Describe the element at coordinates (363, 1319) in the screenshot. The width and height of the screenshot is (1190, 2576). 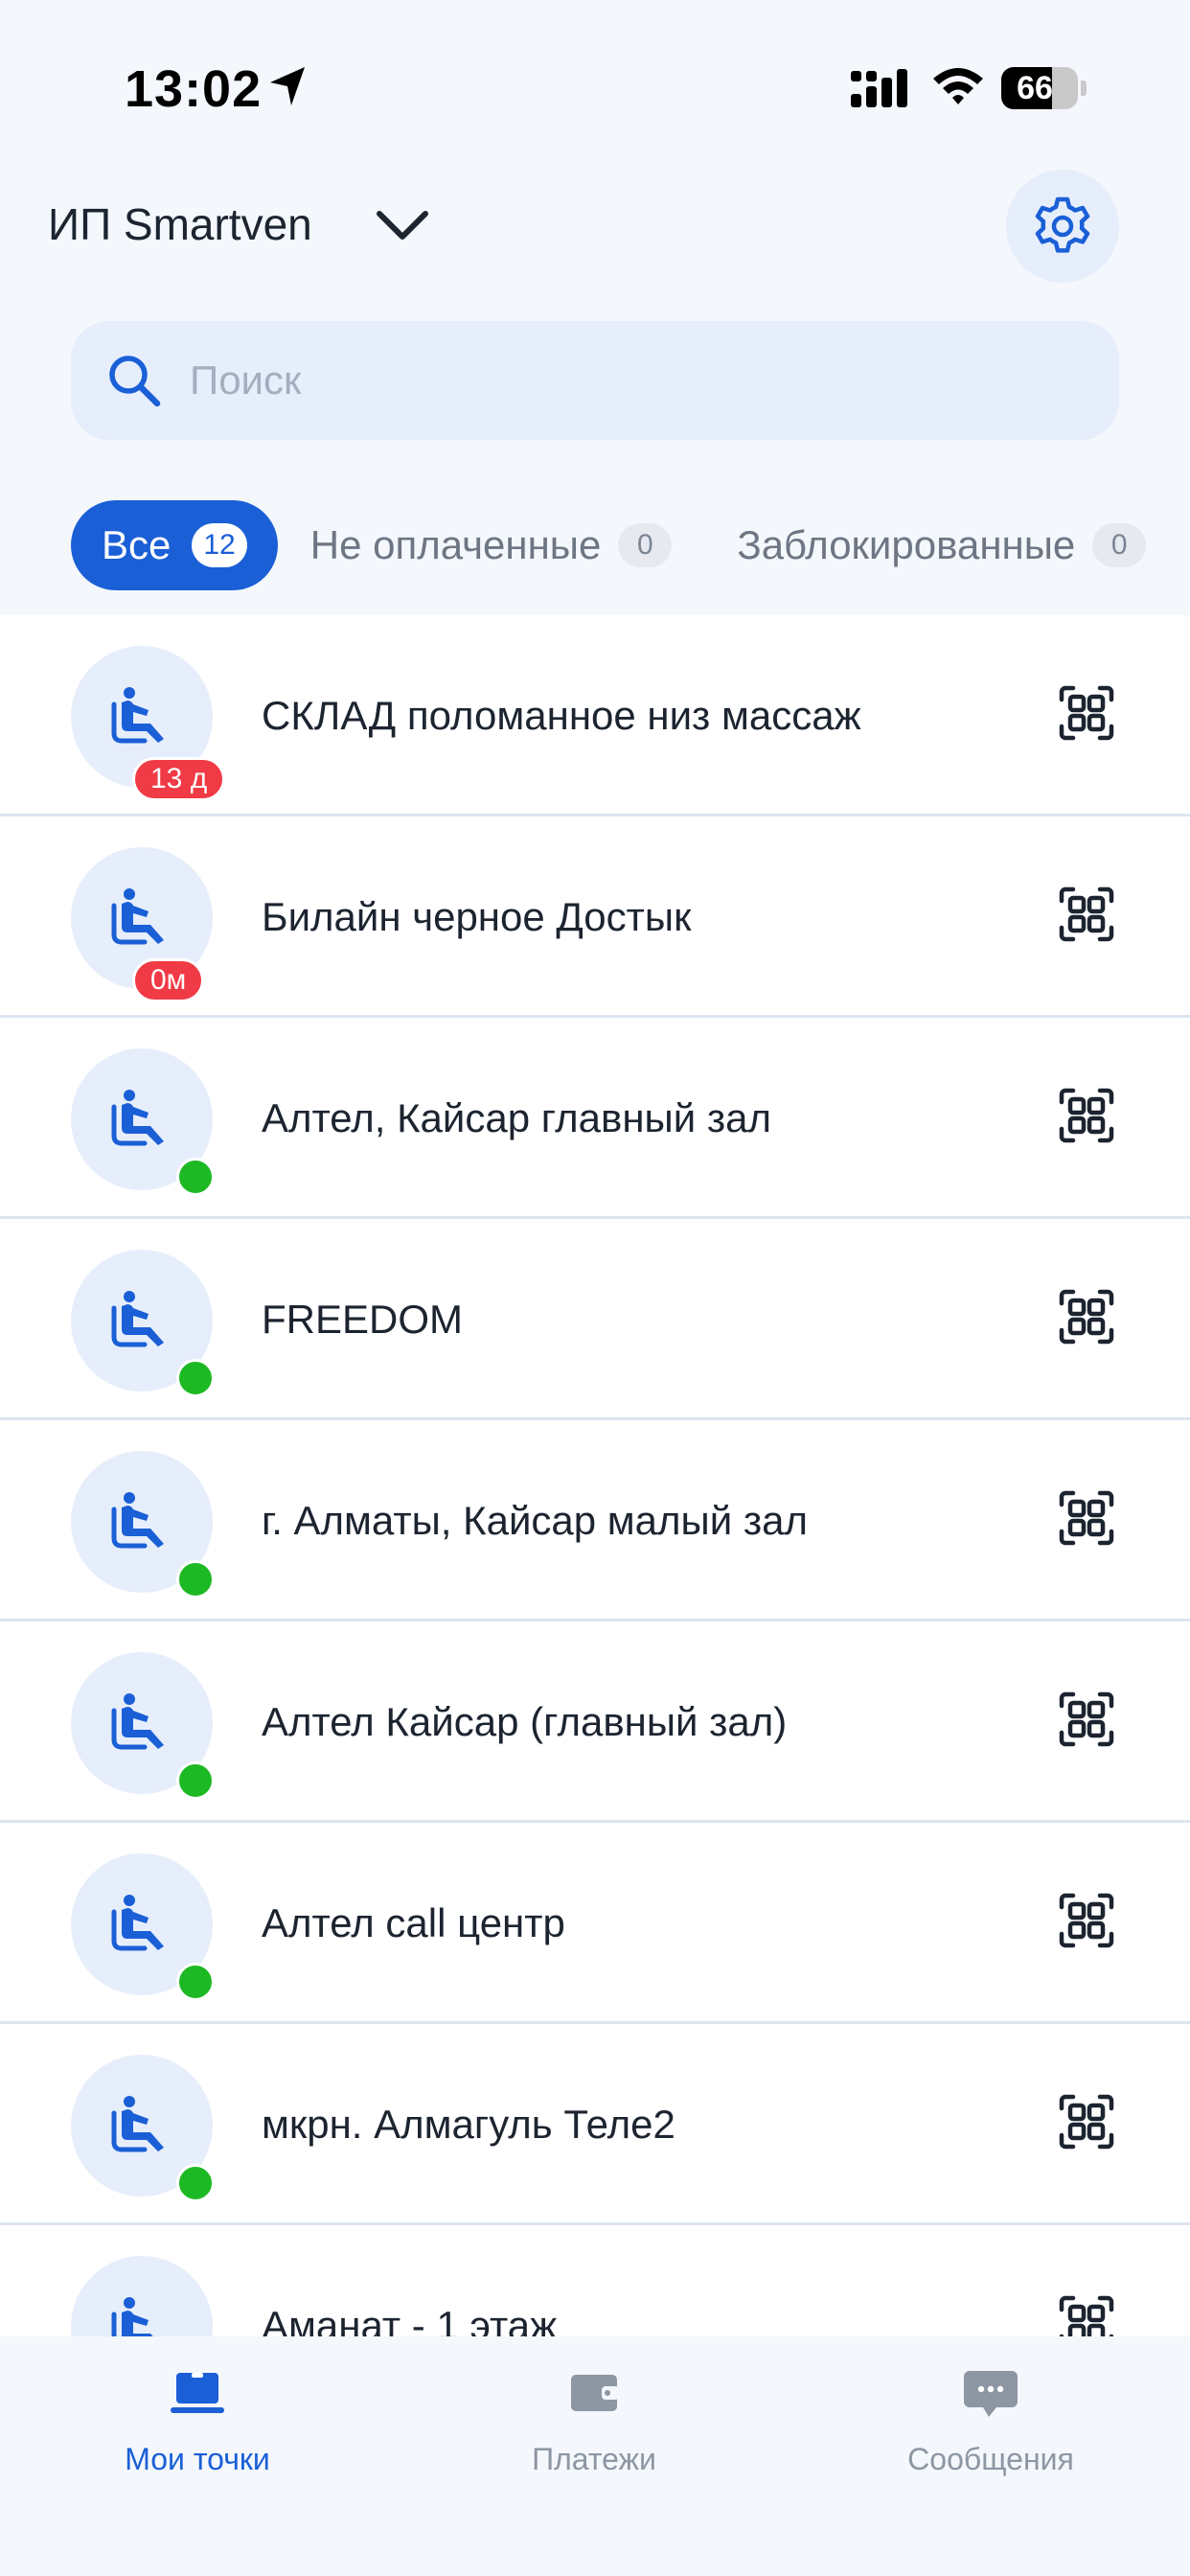
I see `point-name: FREEDOM` at that location.